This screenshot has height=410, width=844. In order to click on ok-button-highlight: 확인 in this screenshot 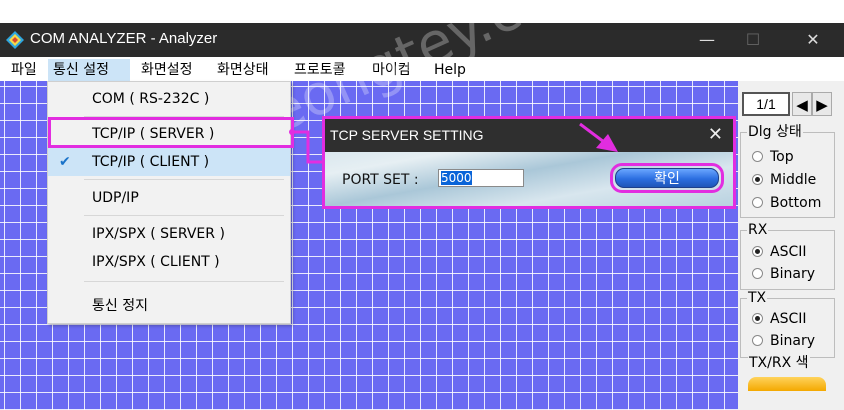, I will do `click(667, 178)`.